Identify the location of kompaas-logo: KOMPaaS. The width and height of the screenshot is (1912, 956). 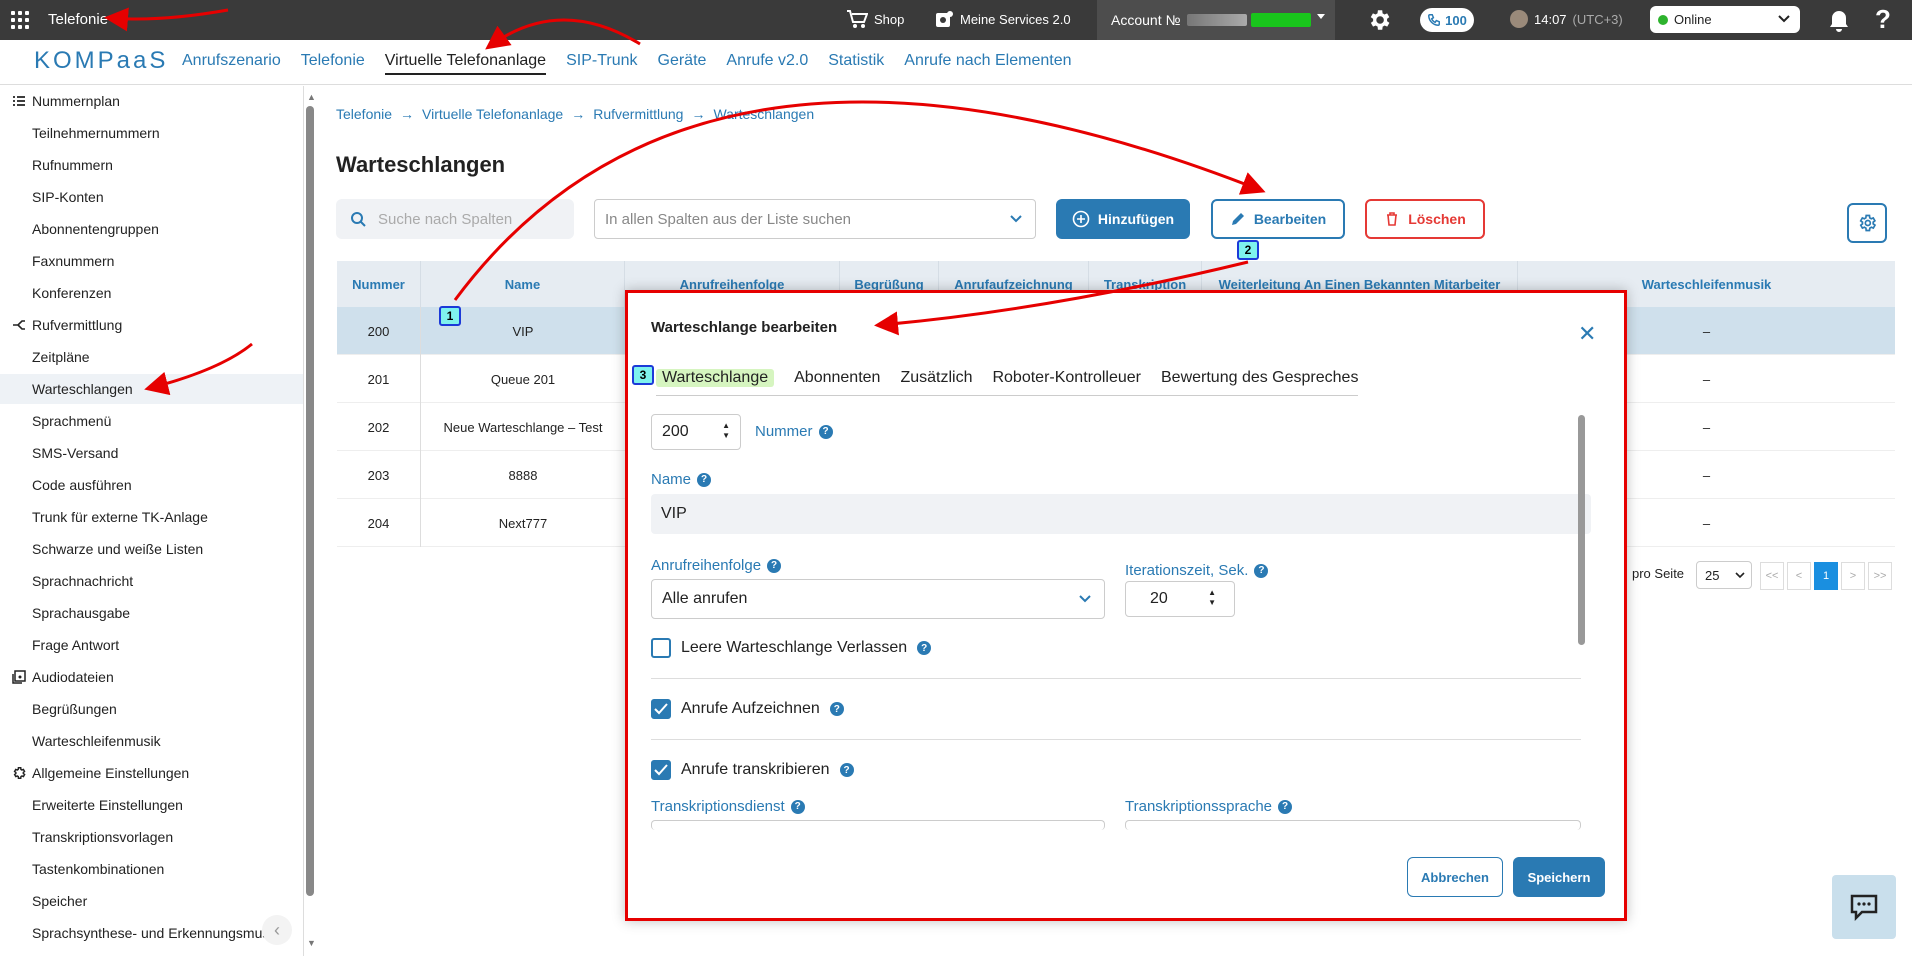
(101, 61).